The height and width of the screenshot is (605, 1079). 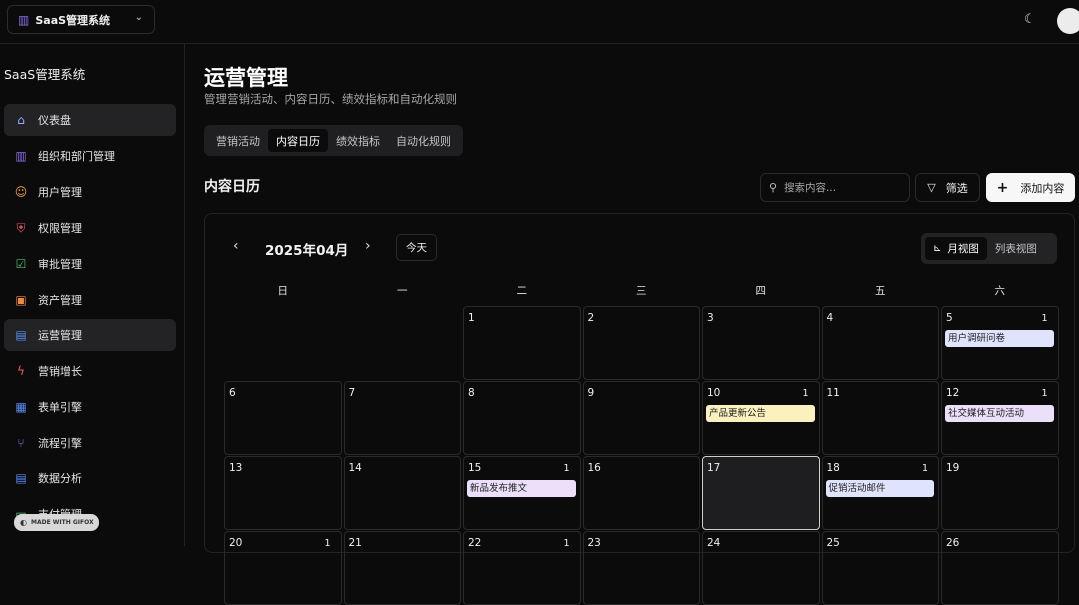 What do you see at coordinates (81, 19) in the screenshot?
I see `workspace-switcher: ▥ SaaS管理系统 ⌄` at bounding box center [81, 19].